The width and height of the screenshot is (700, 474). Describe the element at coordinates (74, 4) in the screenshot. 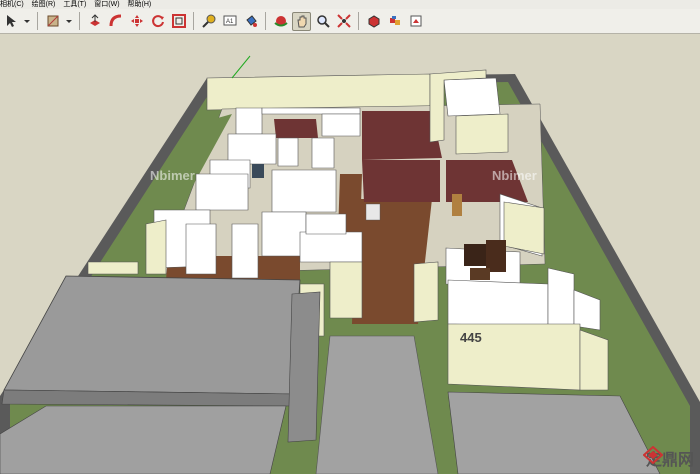

I see `menu-tools: 工具(T)` at that location.